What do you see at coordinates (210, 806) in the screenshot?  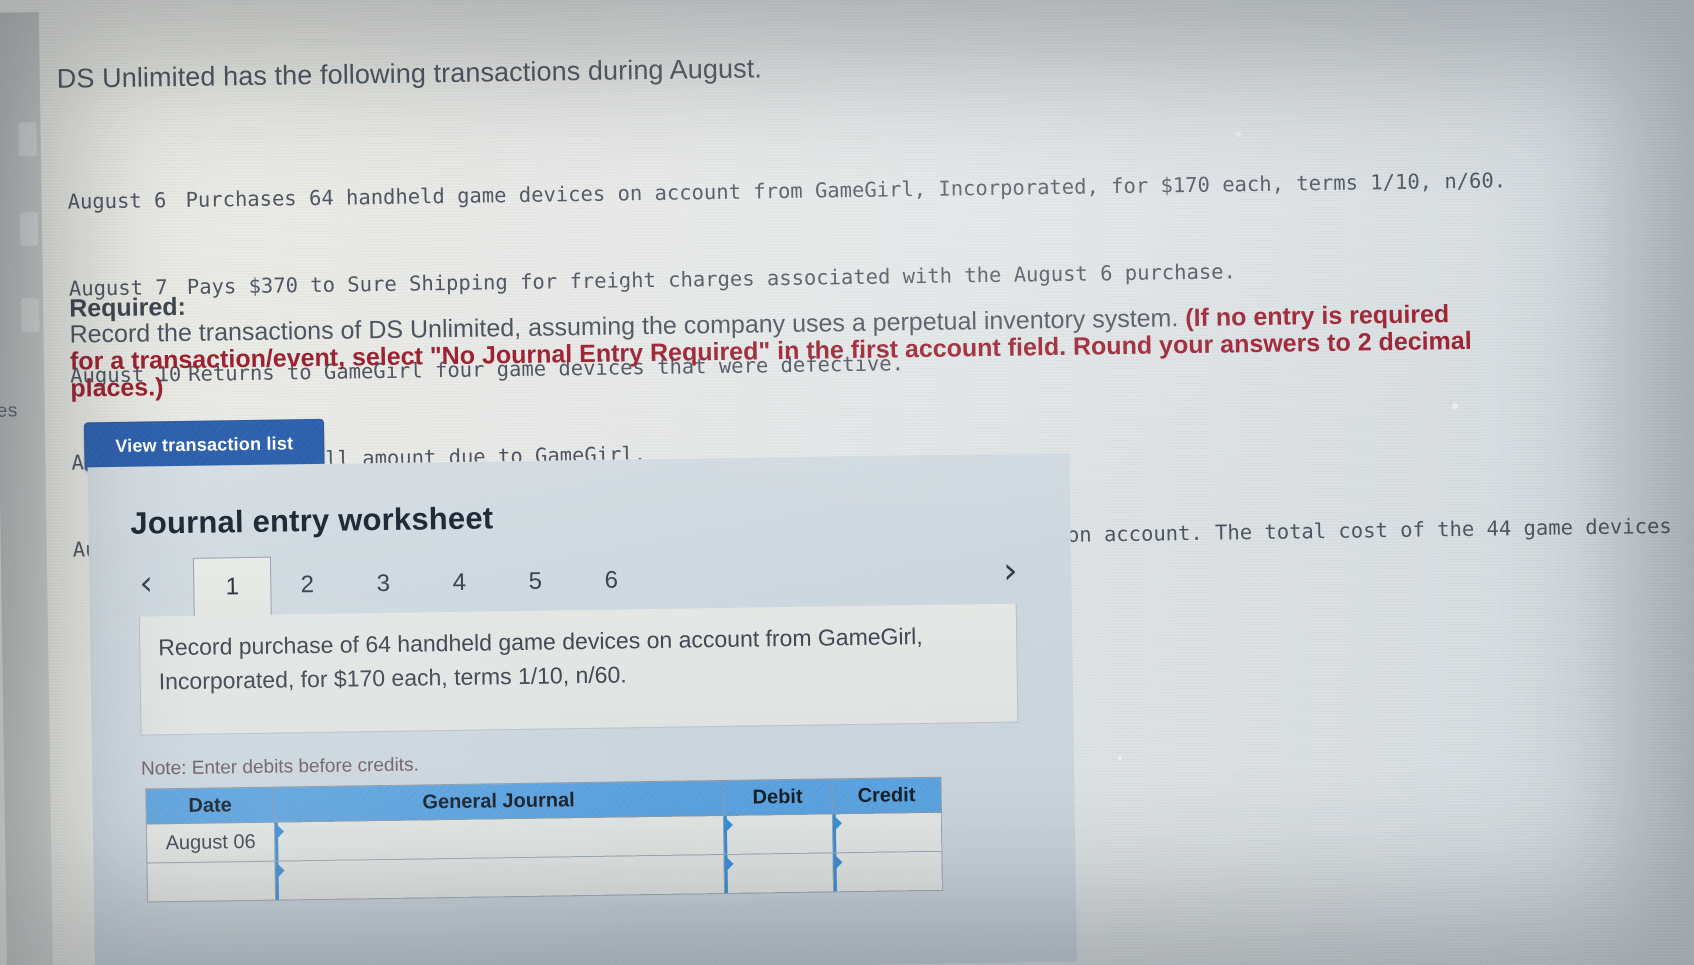 I see `column-header-date: Date` at bounding box center [210, 806].